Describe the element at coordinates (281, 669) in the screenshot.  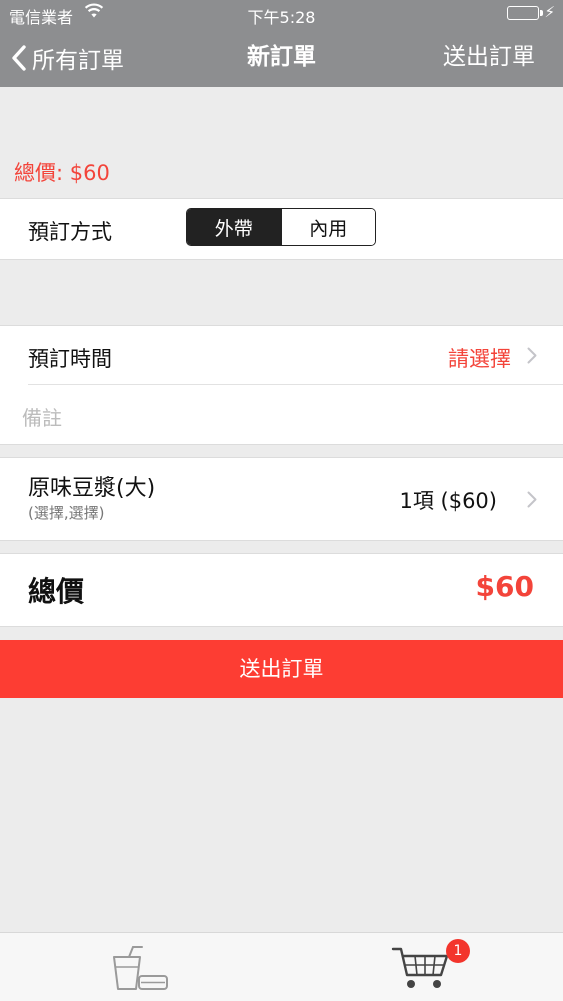
I see `submit-order-button: 送出訂單` at that location.